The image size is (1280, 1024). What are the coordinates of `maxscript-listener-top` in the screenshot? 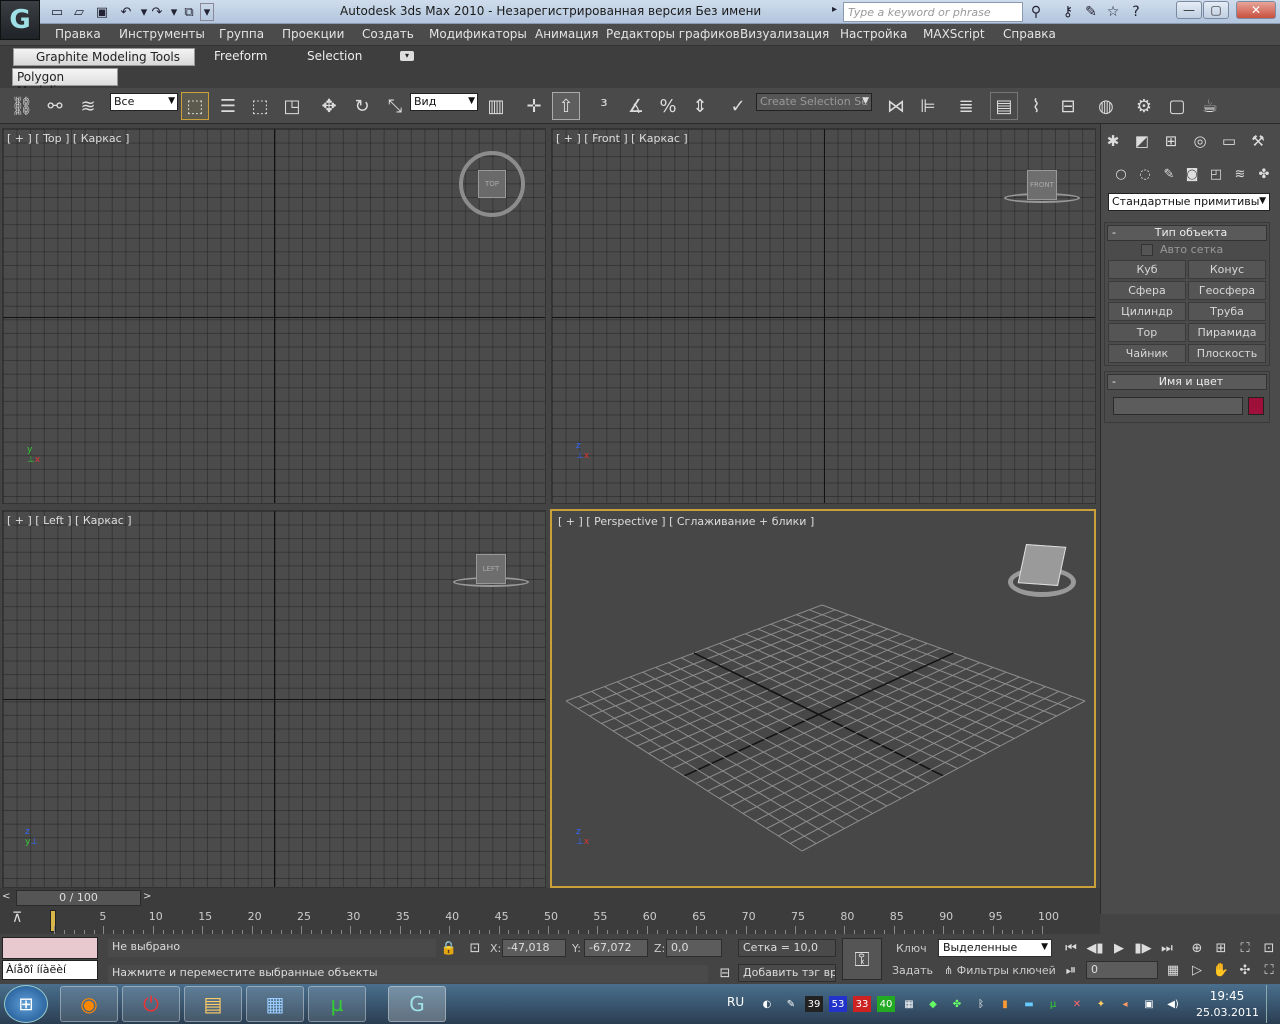 It's located at (50, 948).